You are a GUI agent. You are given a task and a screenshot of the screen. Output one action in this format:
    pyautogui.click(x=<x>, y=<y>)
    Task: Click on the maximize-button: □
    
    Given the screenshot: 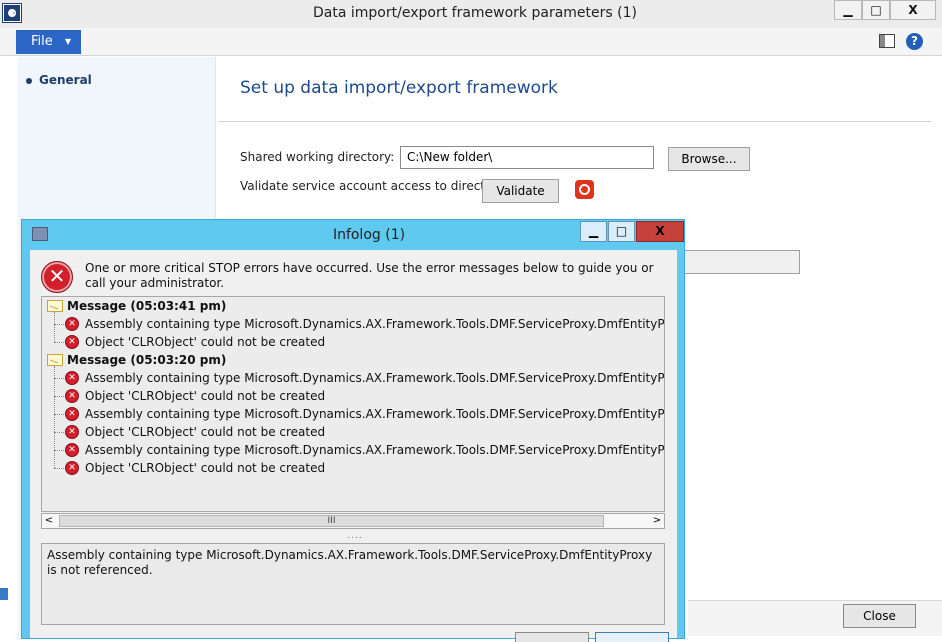 What is the action you would take?
    pyautogui.click(x=876, y=10)
    